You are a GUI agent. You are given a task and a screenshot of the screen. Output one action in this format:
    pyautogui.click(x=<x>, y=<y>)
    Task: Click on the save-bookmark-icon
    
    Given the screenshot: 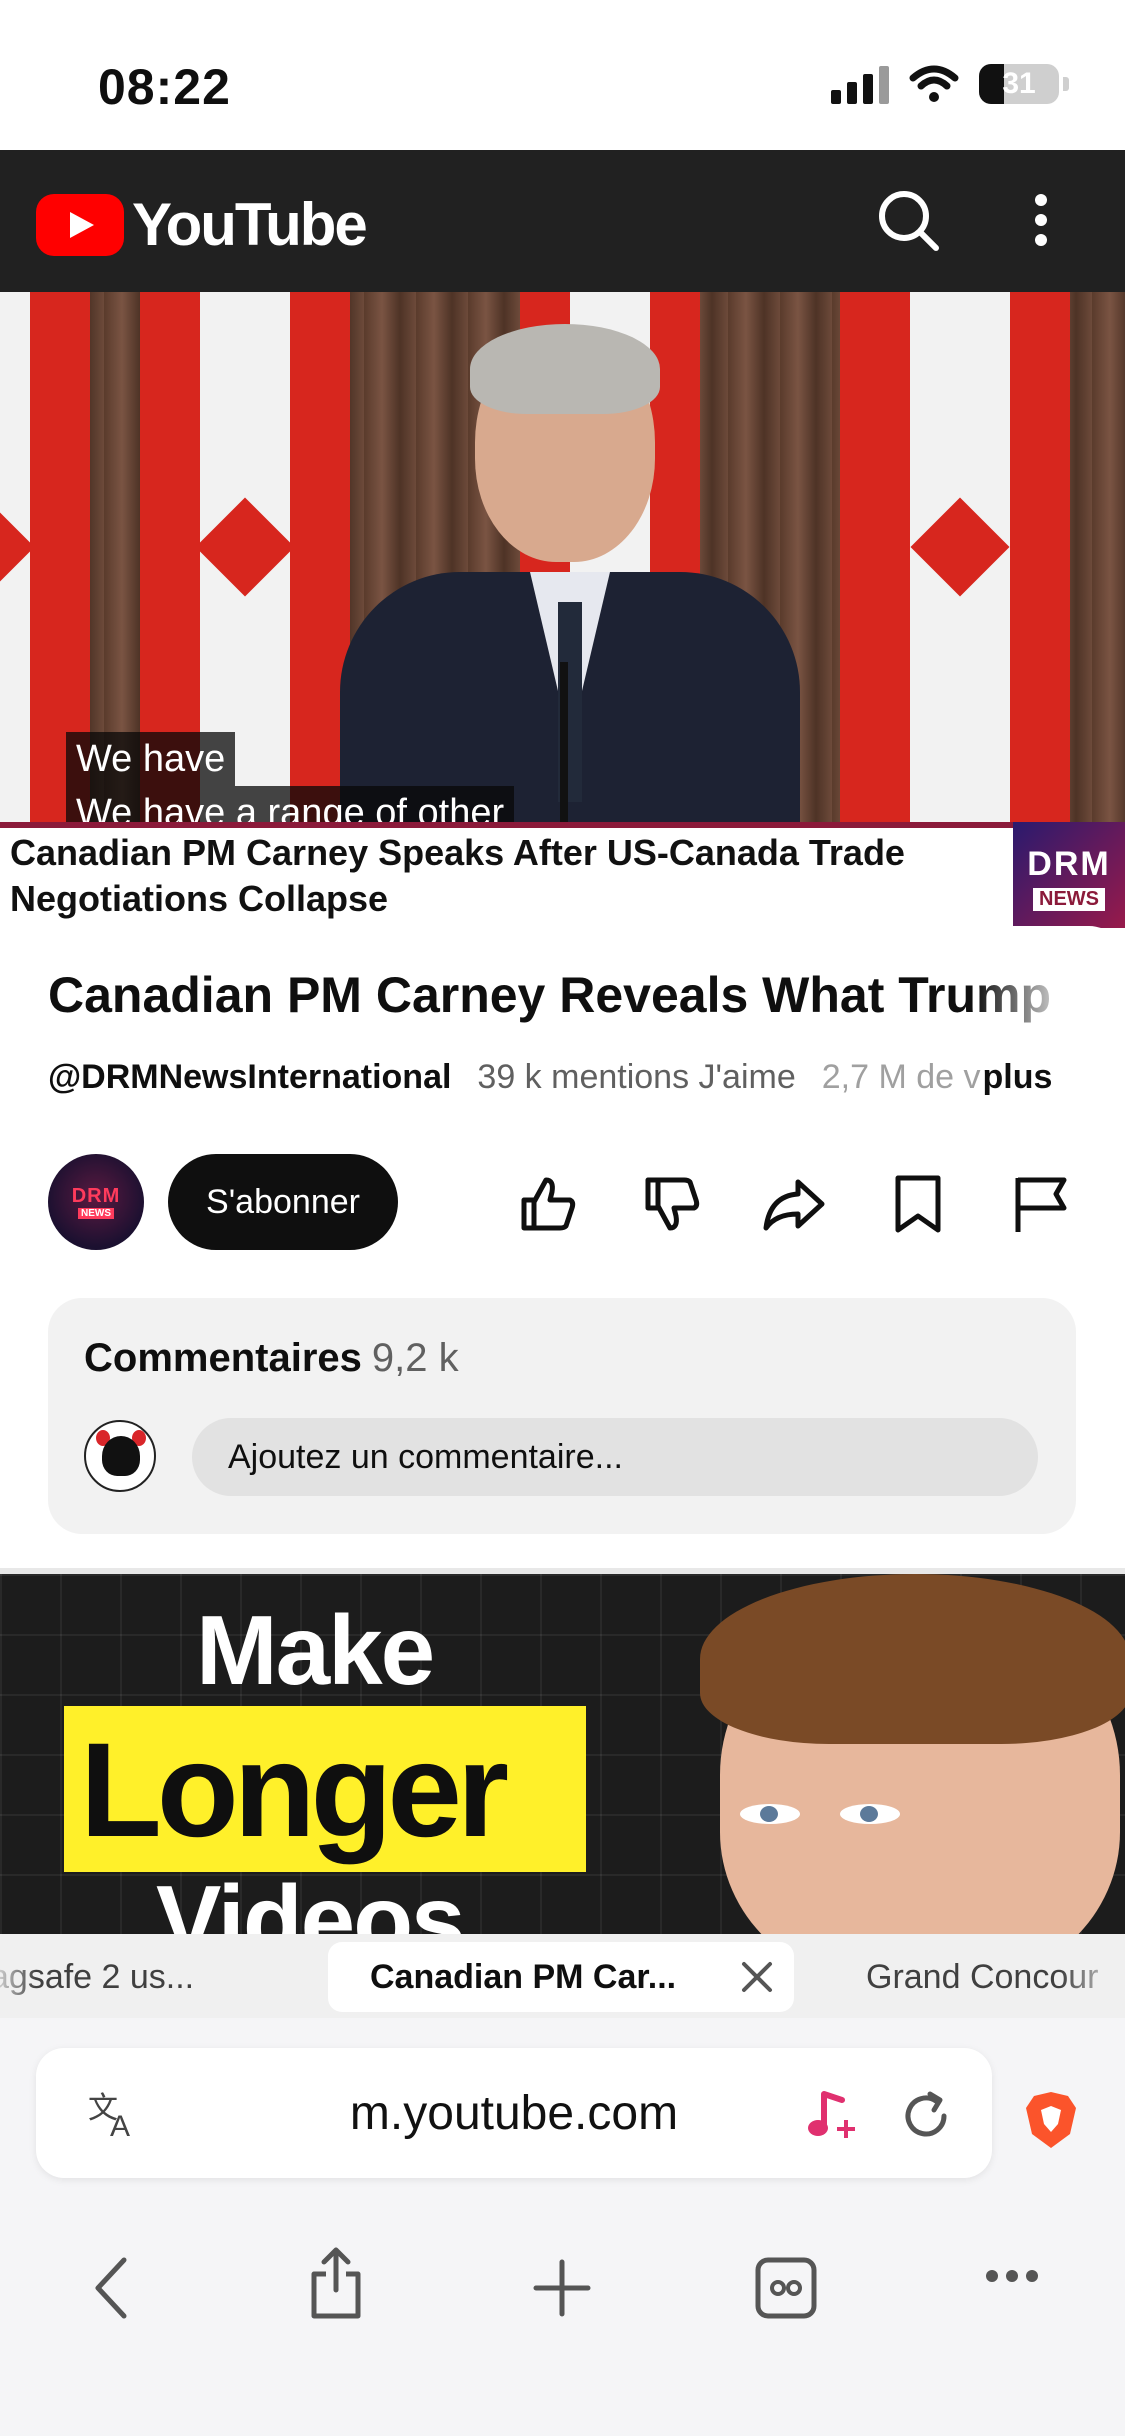 What is the action you would take?
    pyautogui.click(x=918, y=1204)
    